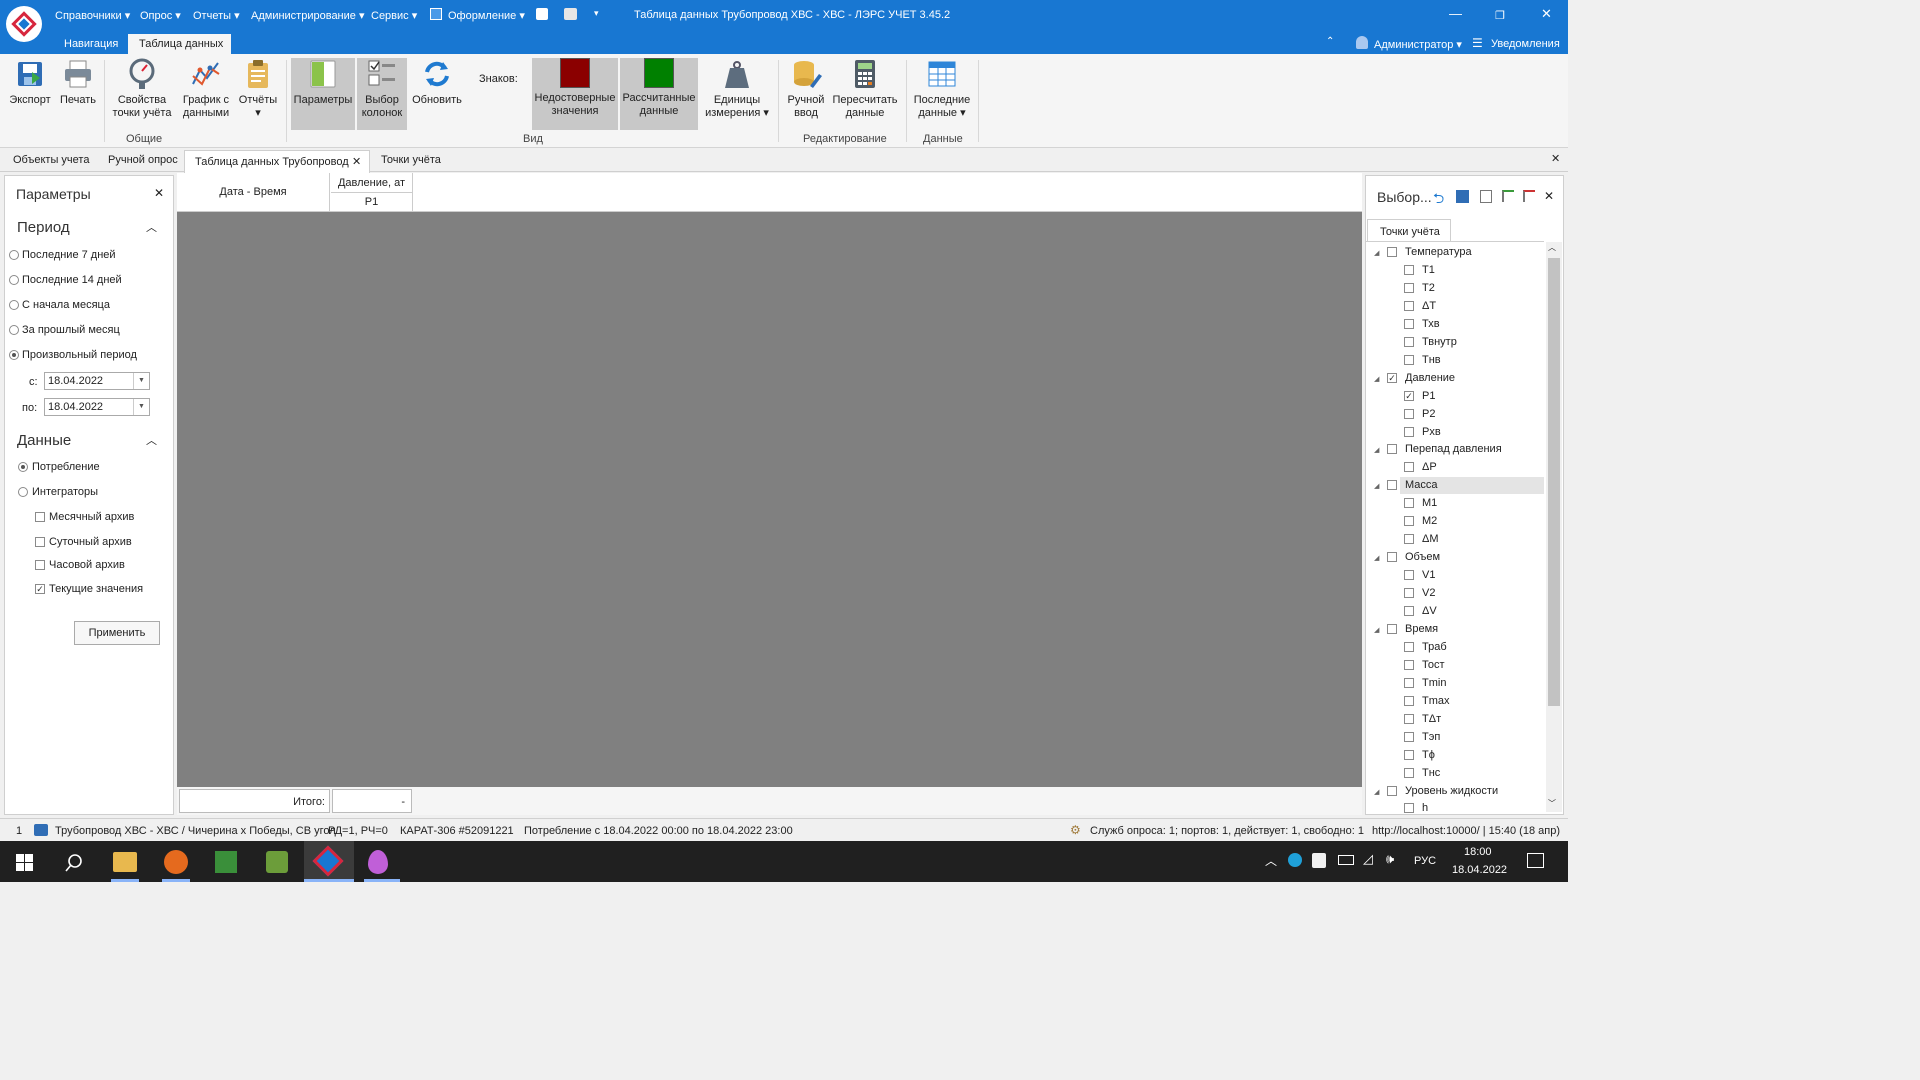 Image resolution: width=1920 pixels, height=1080 pixels. I want to click on menu-admin: Администрирование ▾, so click(307, 15).